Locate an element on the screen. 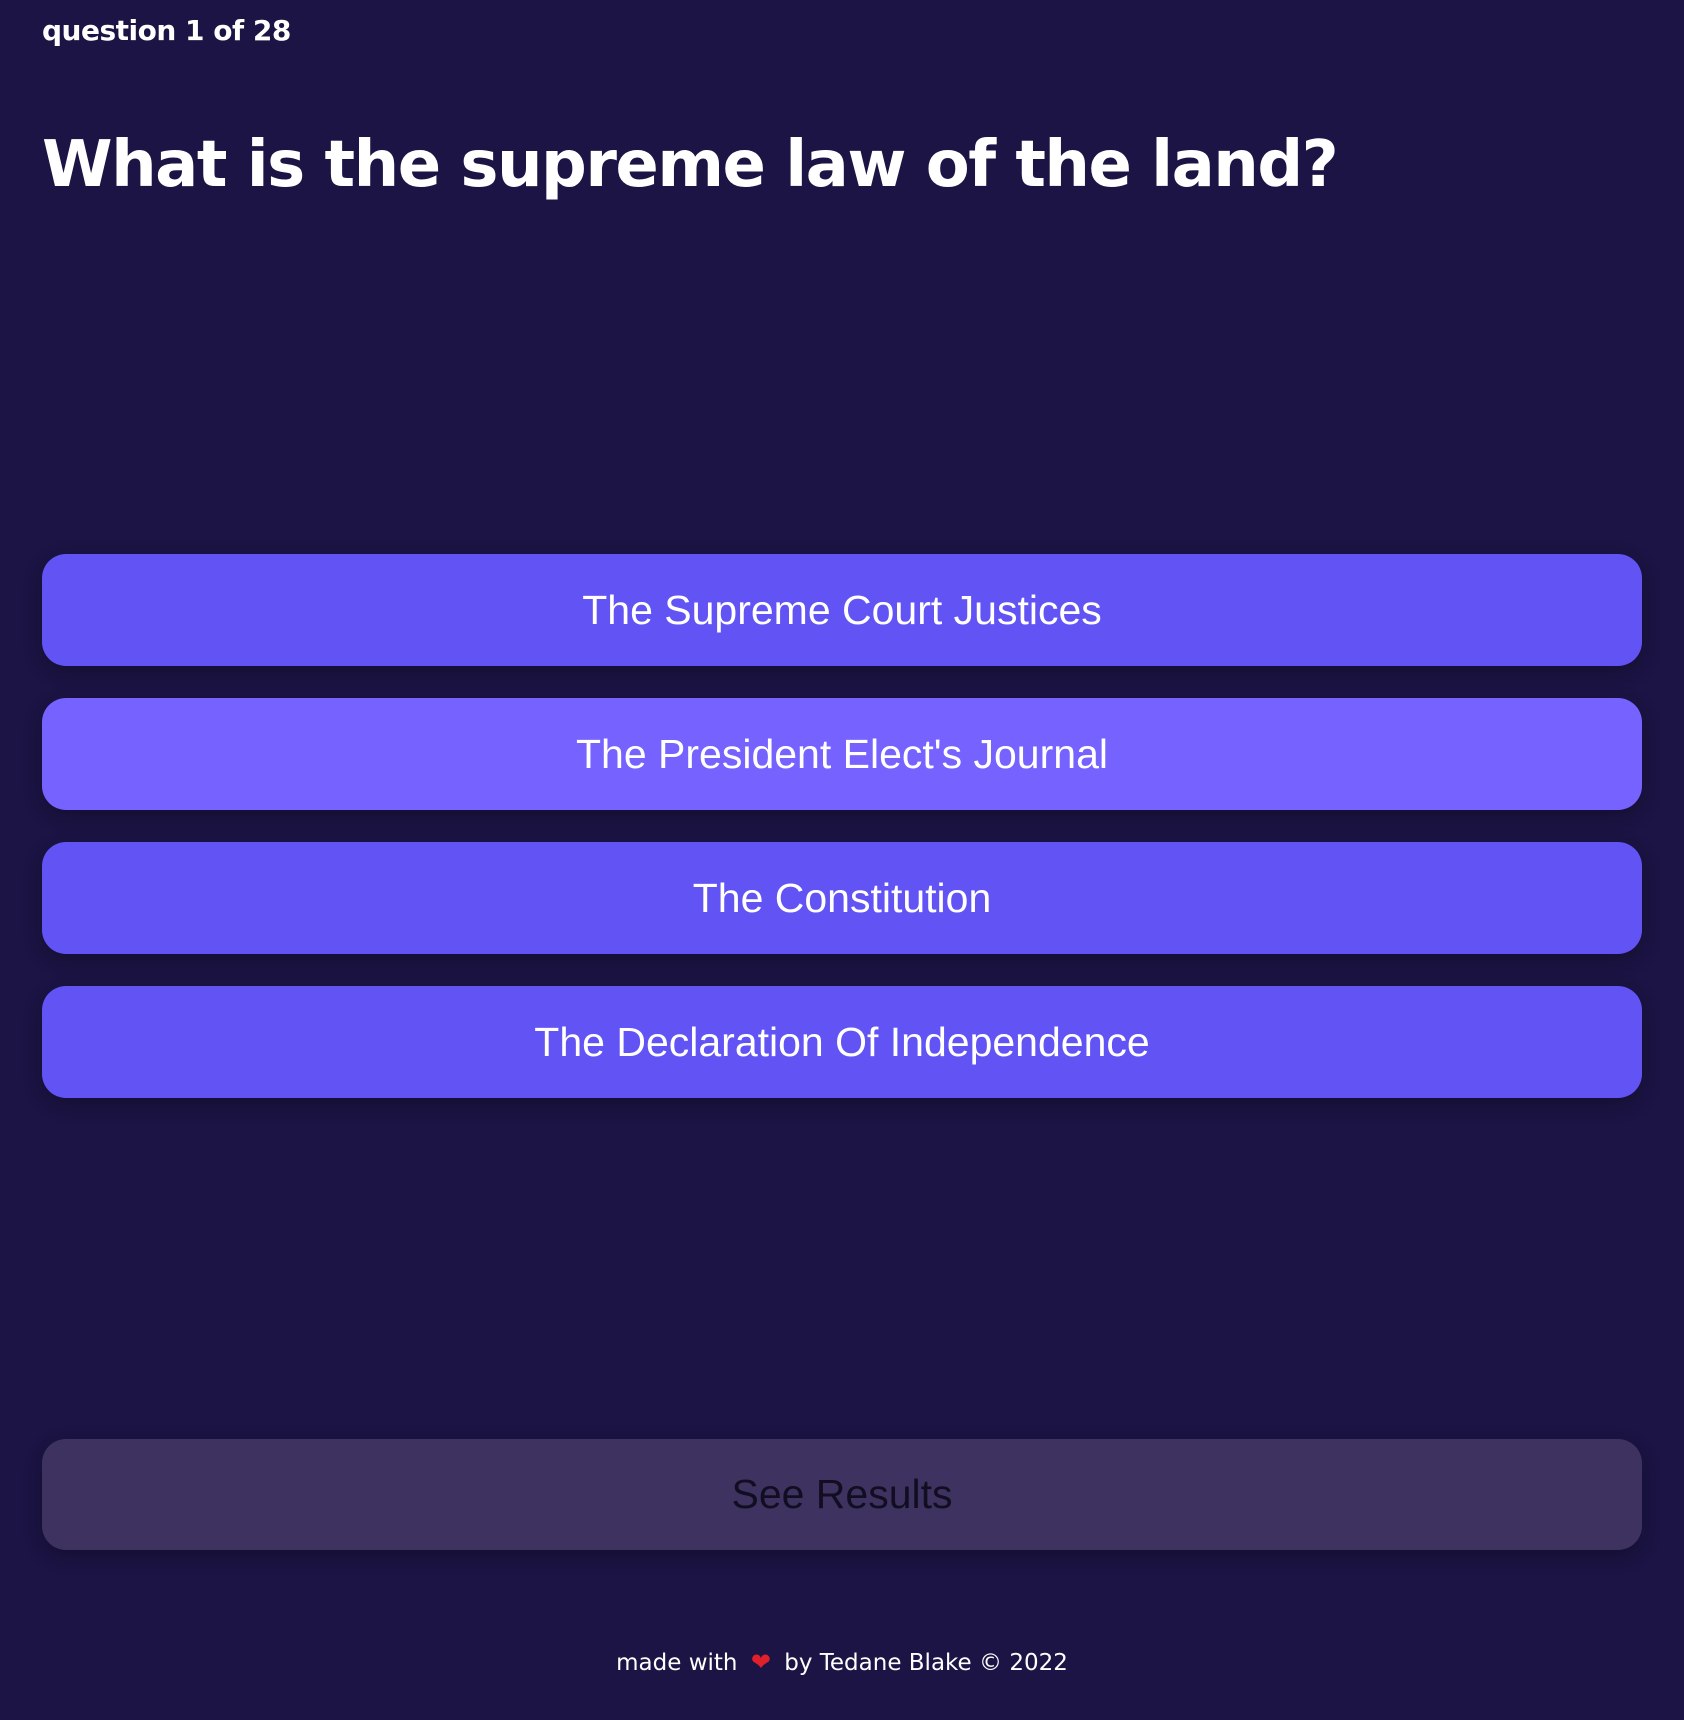  answer-option-3: The Constitution is located at coordinates (842, 898).